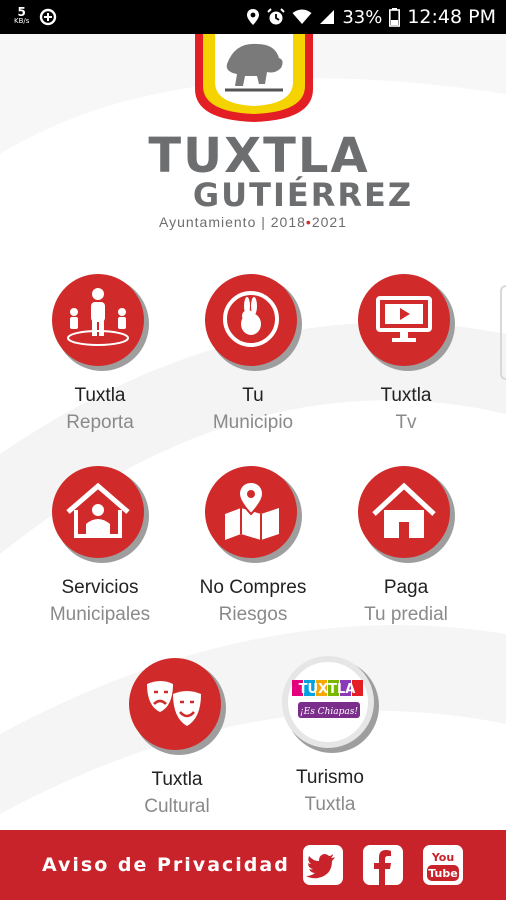 The height and width of the screenshot is (900, 506). What do you see at coordinates (253, 322) in the screenshot?
I see `rabbit-icon` at bounding box center [253, 322].